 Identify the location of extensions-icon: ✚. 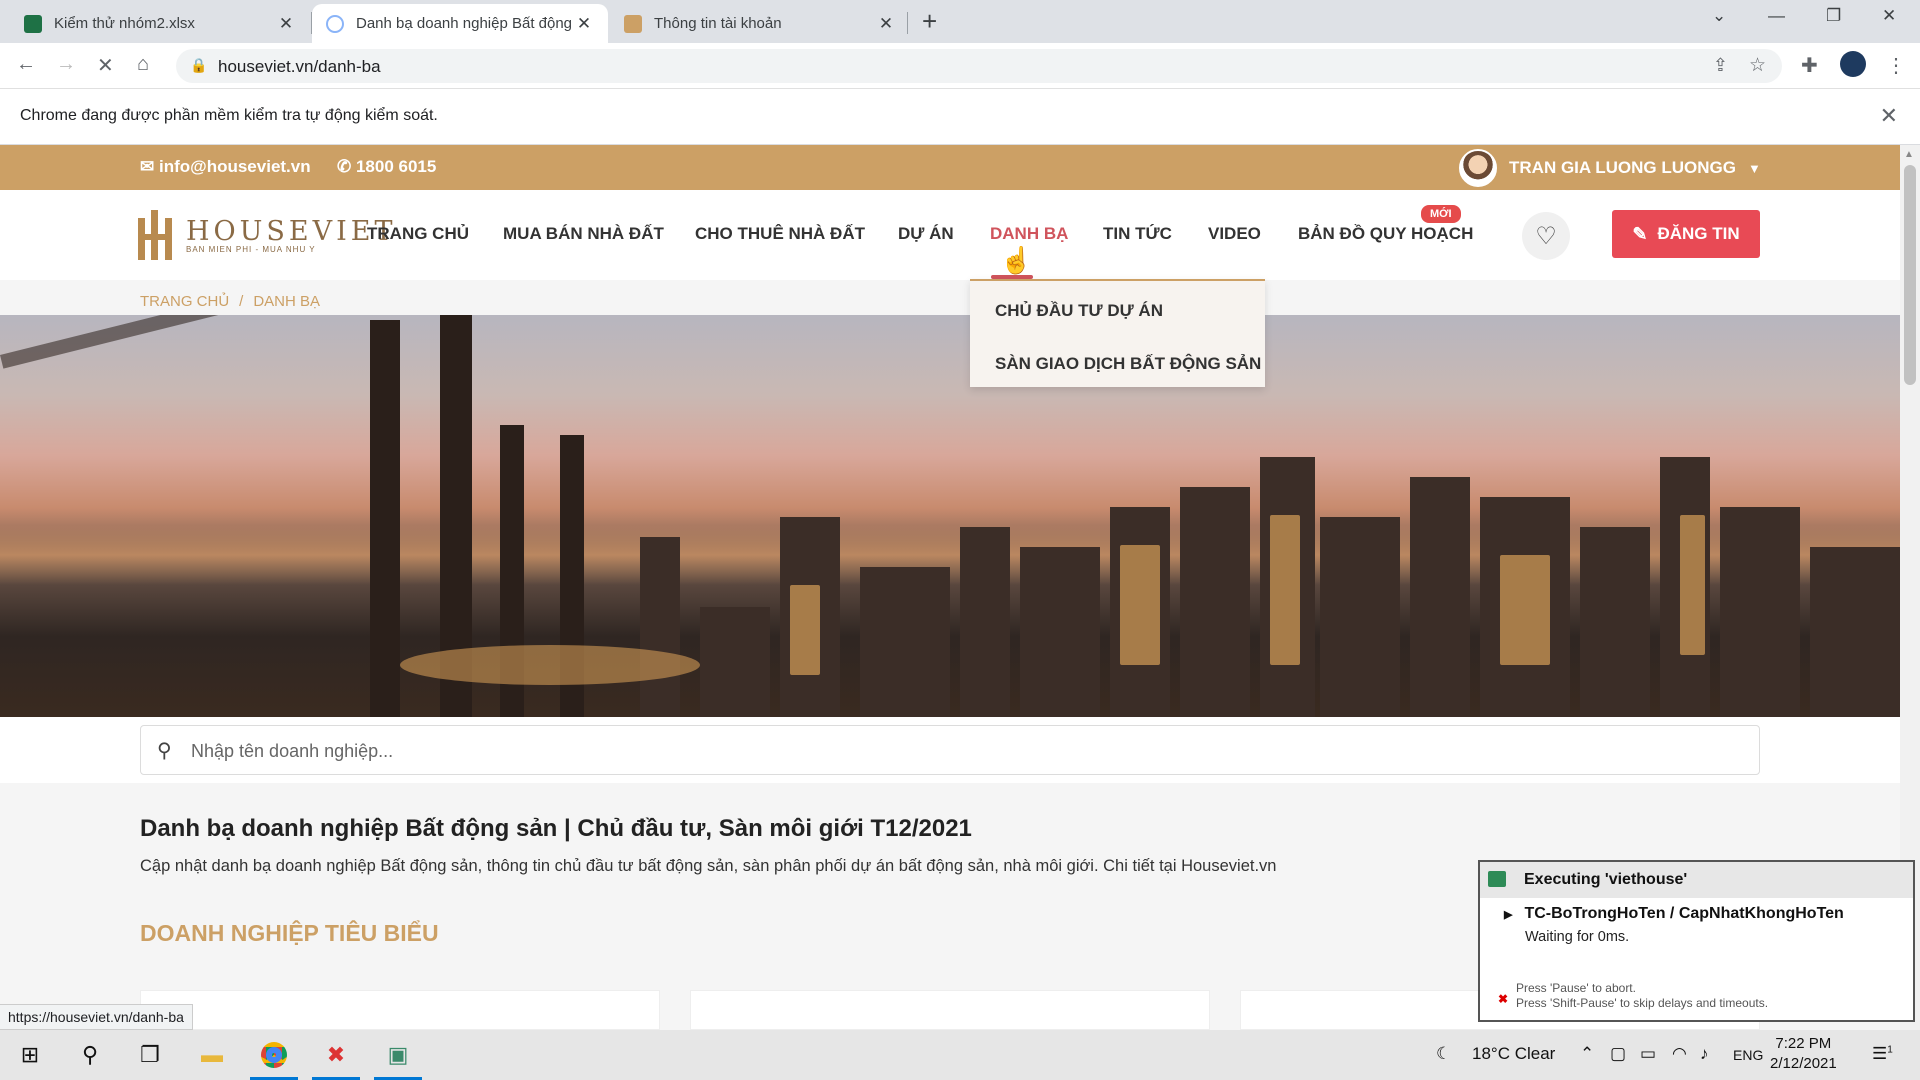
(1809, 65).